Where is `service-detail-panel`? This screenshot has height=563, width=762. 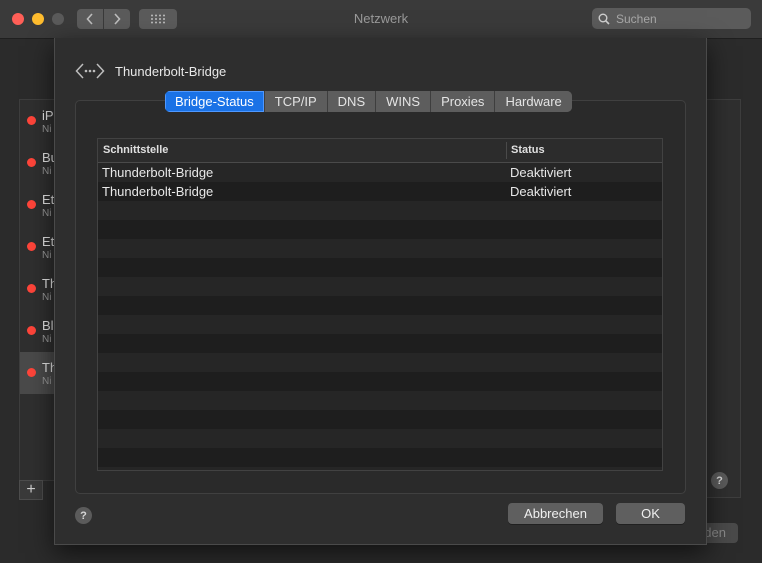 service-detail-panel is located at coordinates (723, 298).